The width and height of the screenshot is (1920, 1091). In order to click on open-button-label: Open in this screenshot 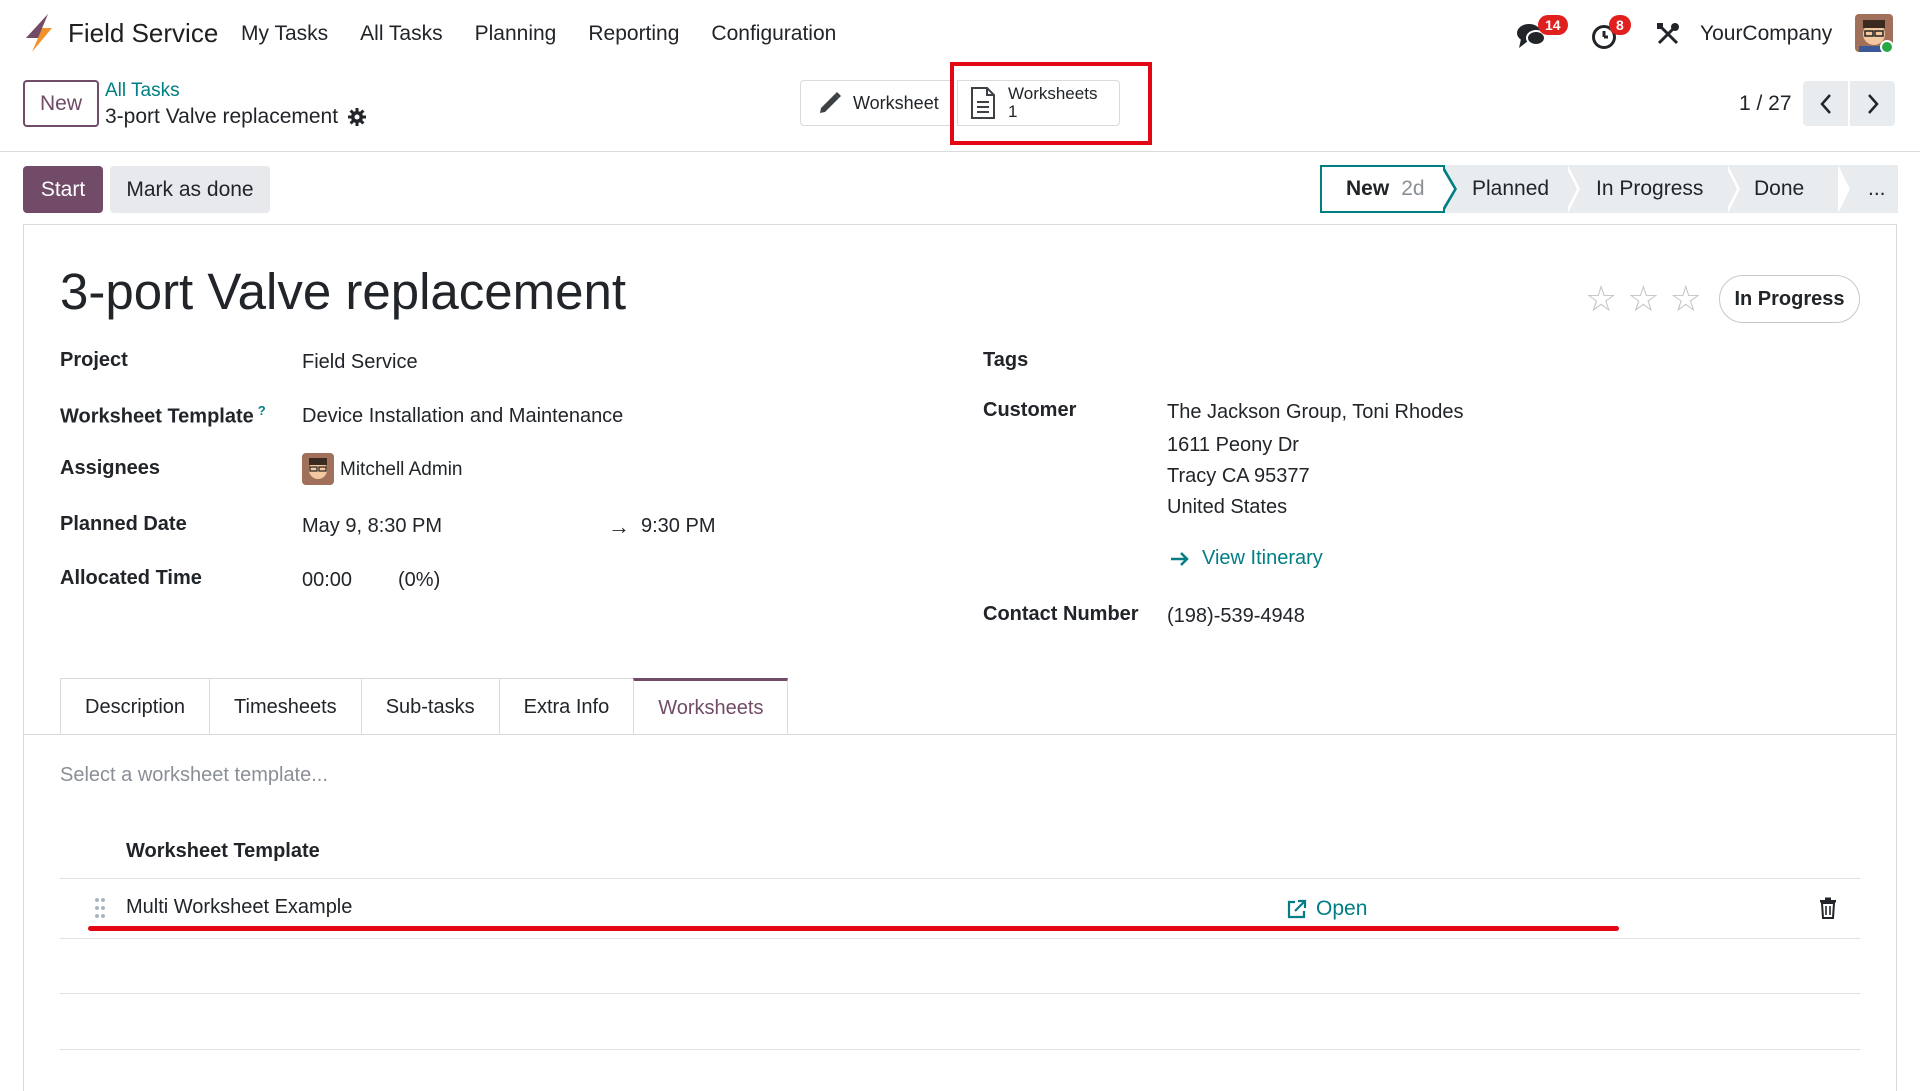, I will do `click(1342, 908)`.